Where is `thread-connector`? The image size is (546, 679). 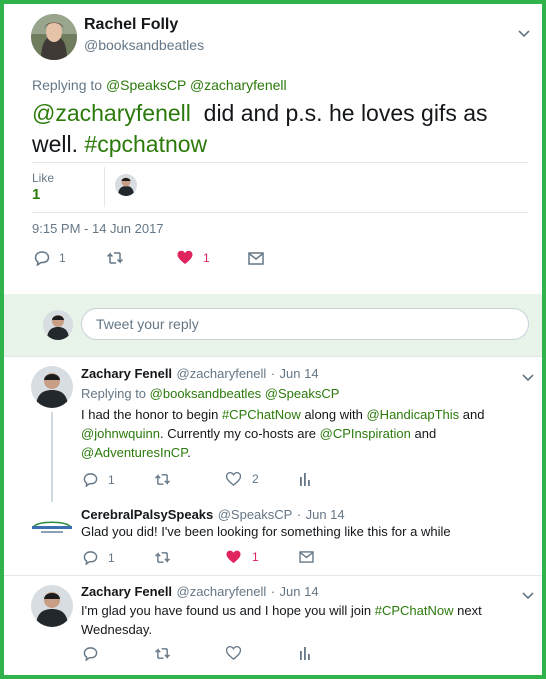 thread-connector is located at coordinates (52, 457).